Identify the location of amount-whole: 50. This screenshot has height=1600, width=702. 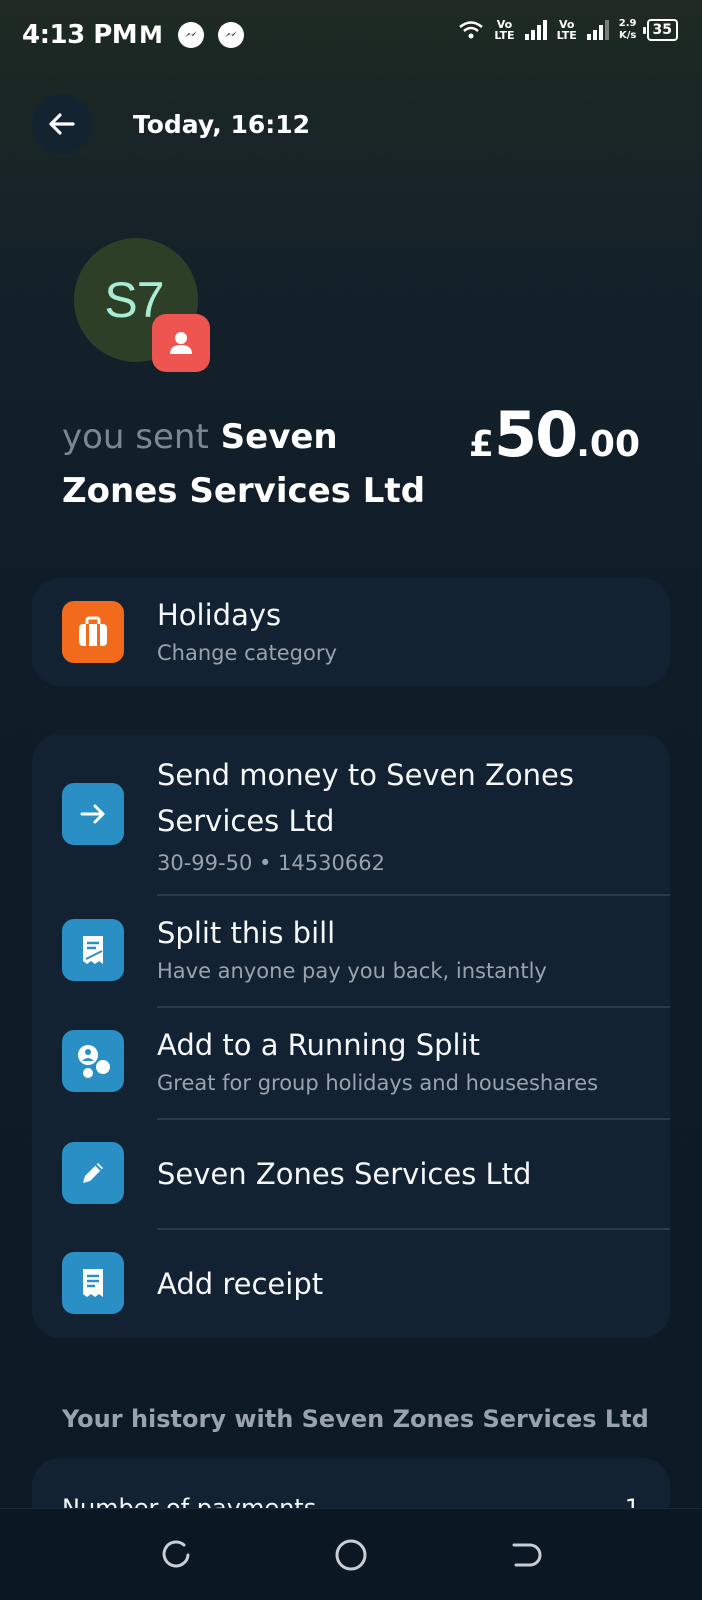
(535, 434).